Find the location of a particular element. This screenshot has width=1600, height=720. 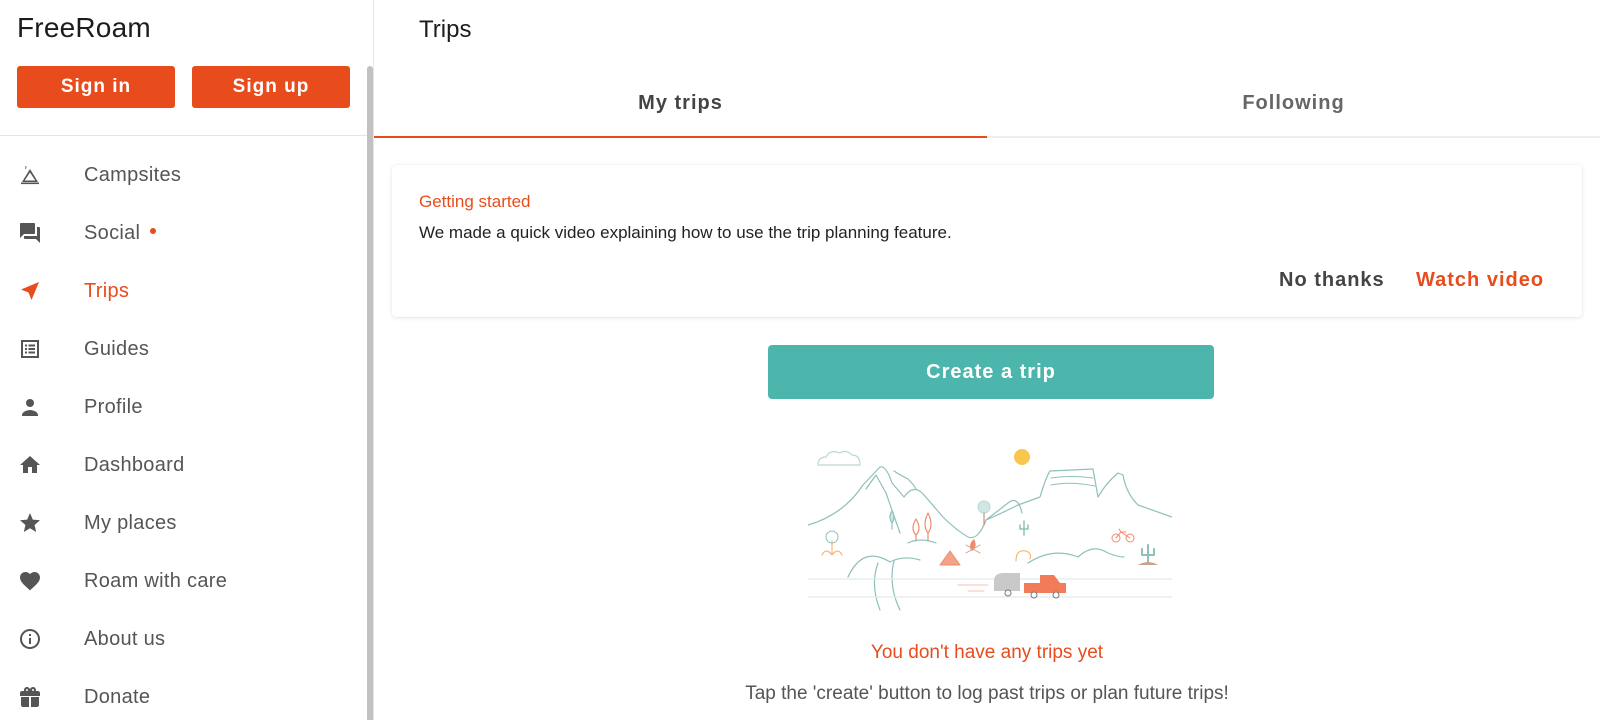

mountain-left is located at coordinates (915, 502).